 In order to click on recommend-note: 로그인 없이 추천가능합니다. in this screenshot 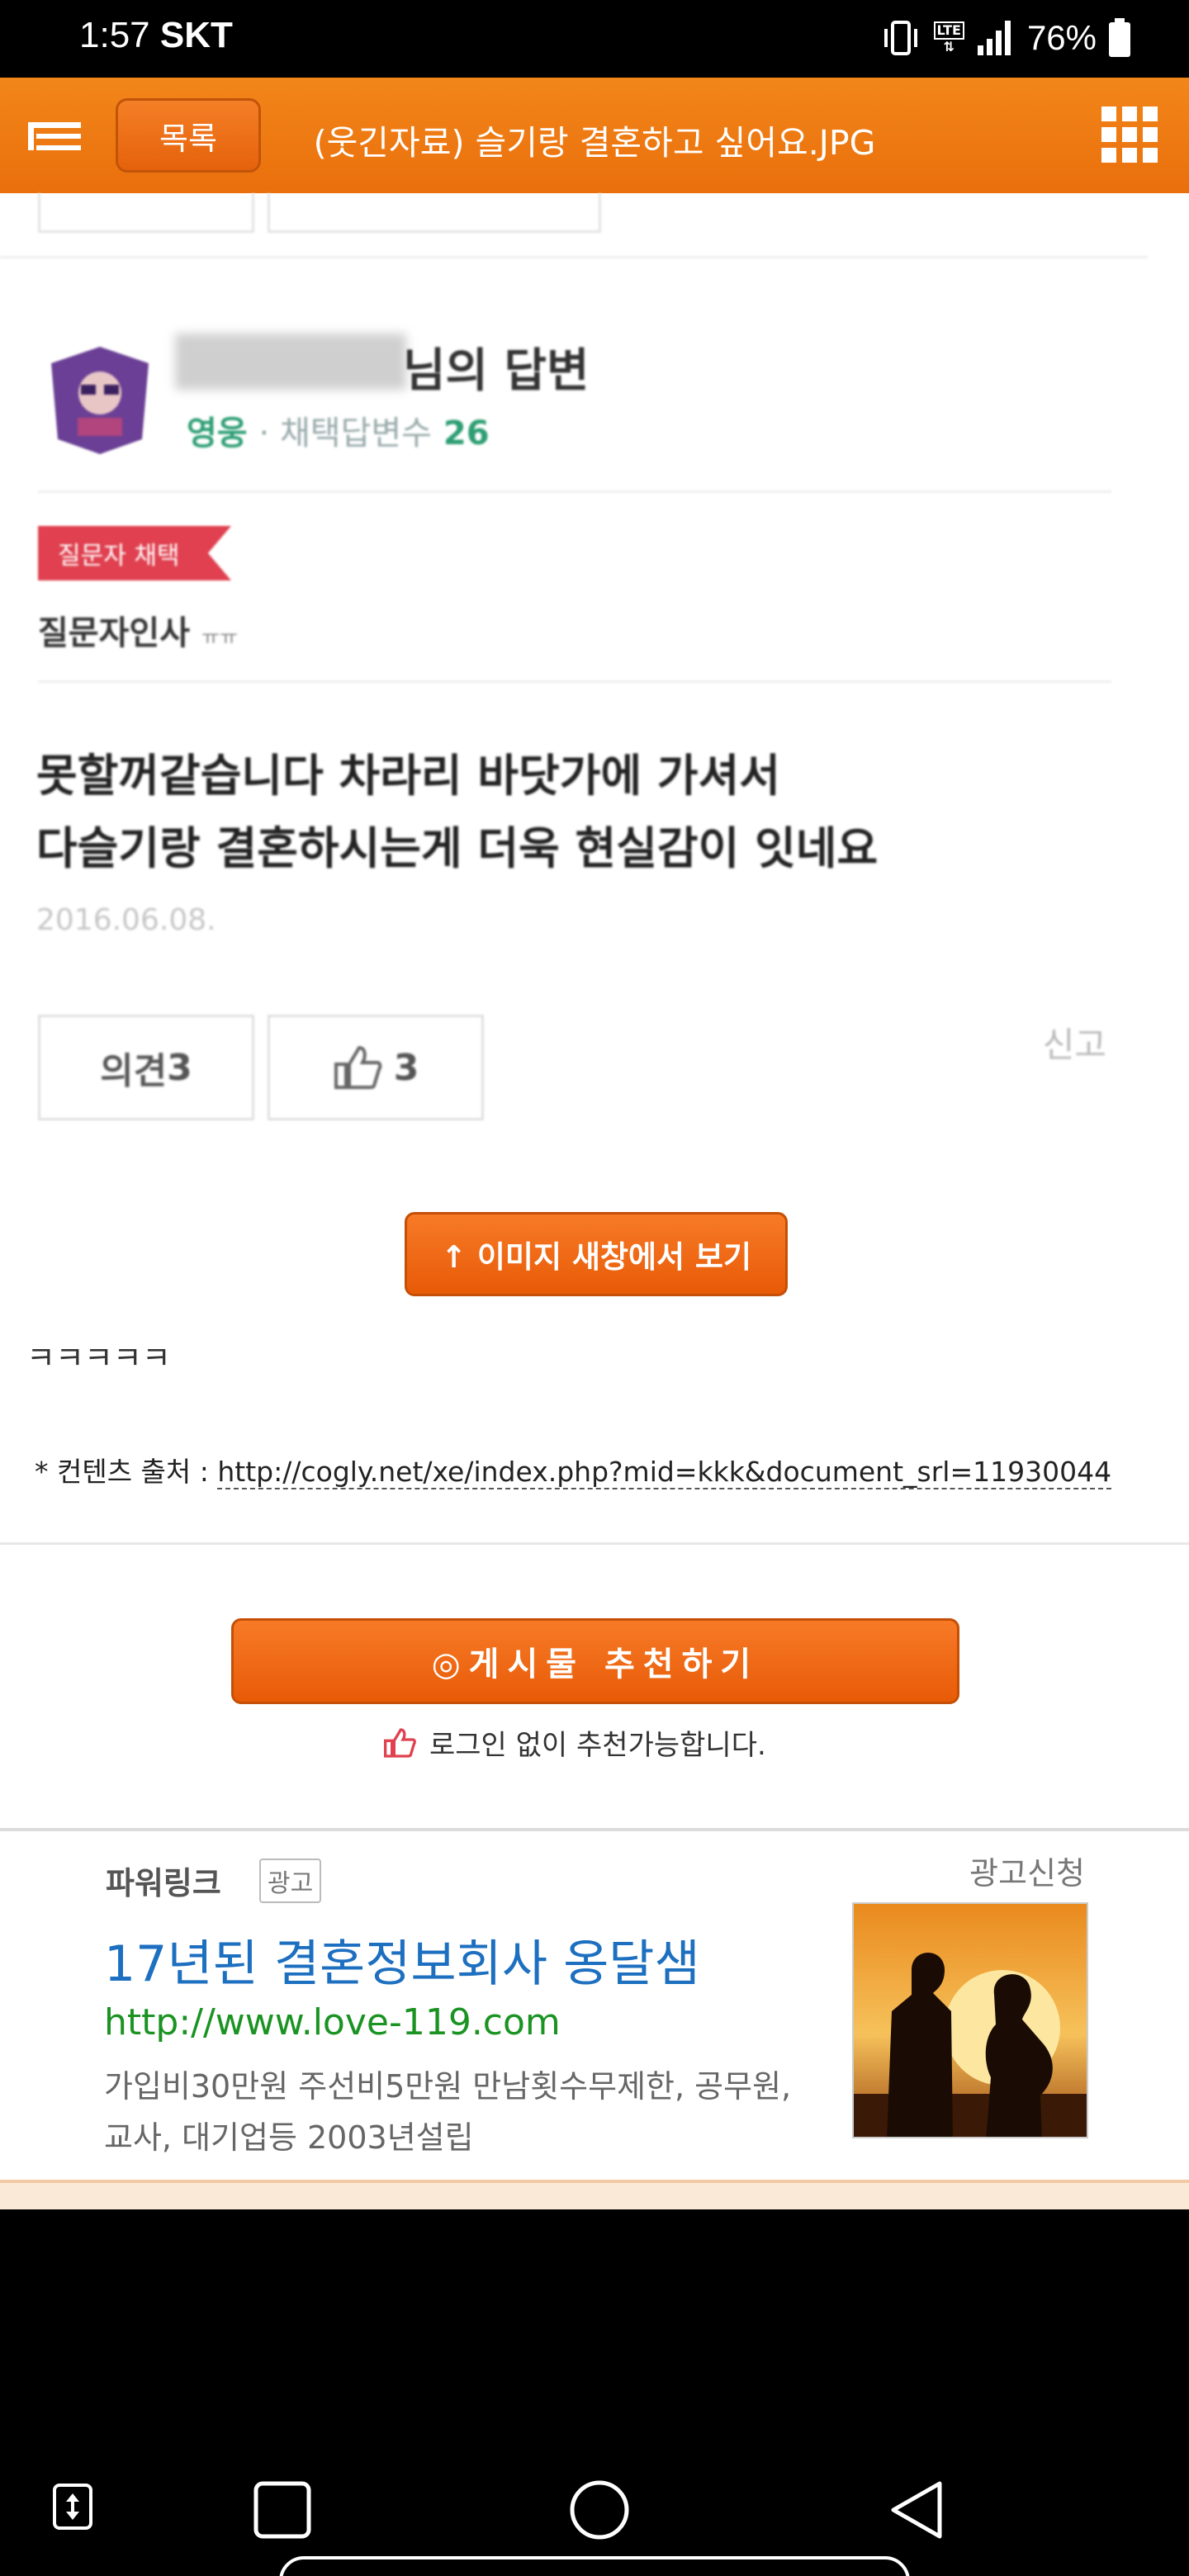, I will do `click(574, 1742)`.